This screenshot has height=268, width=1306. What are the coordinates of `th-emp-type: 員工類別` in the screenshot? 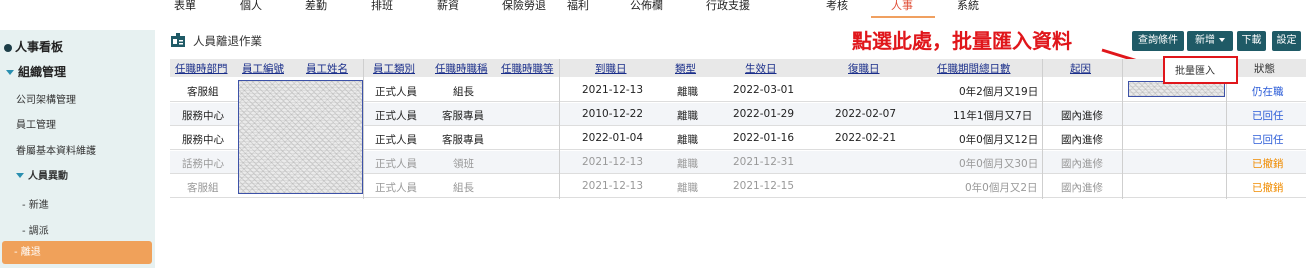 It's located at (394, 68).